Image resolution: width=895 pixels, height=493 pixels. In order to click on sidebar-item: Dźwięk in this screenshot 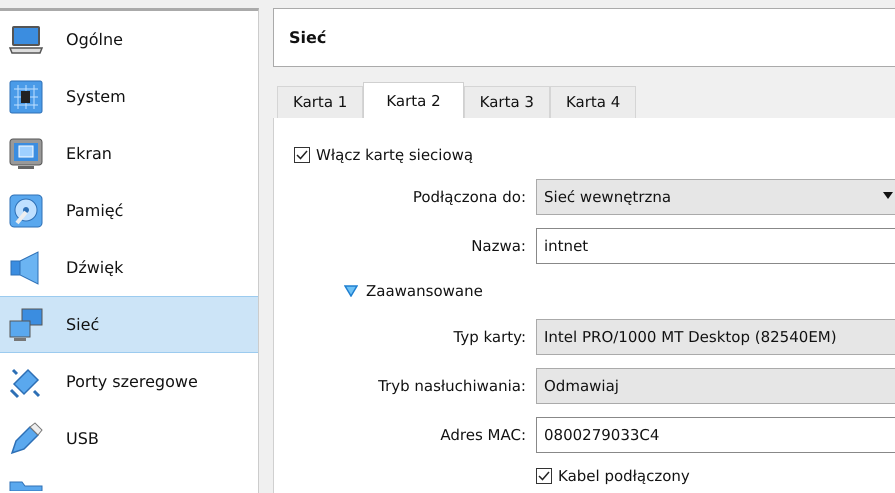, I will do `click(129, 267)`.